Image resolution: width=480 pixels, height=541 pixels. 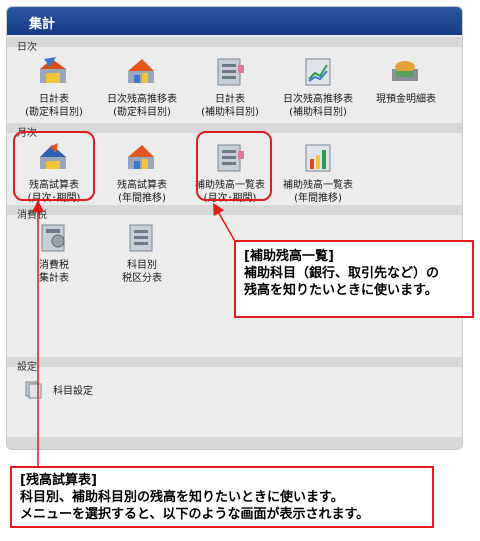 I want to click on callout-title: [補助残高一覧], so click(x=289, y=256).